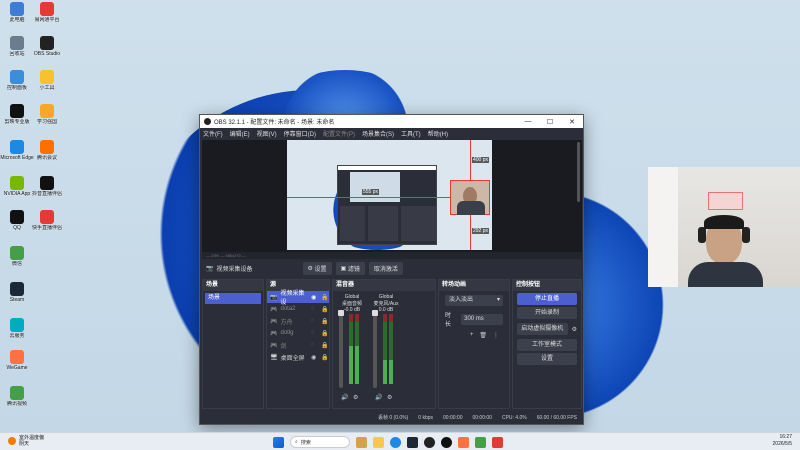 This screenshot has width=800, height=450. I want to click on desktop-icon-label: 控制面板, so click(16, 88).